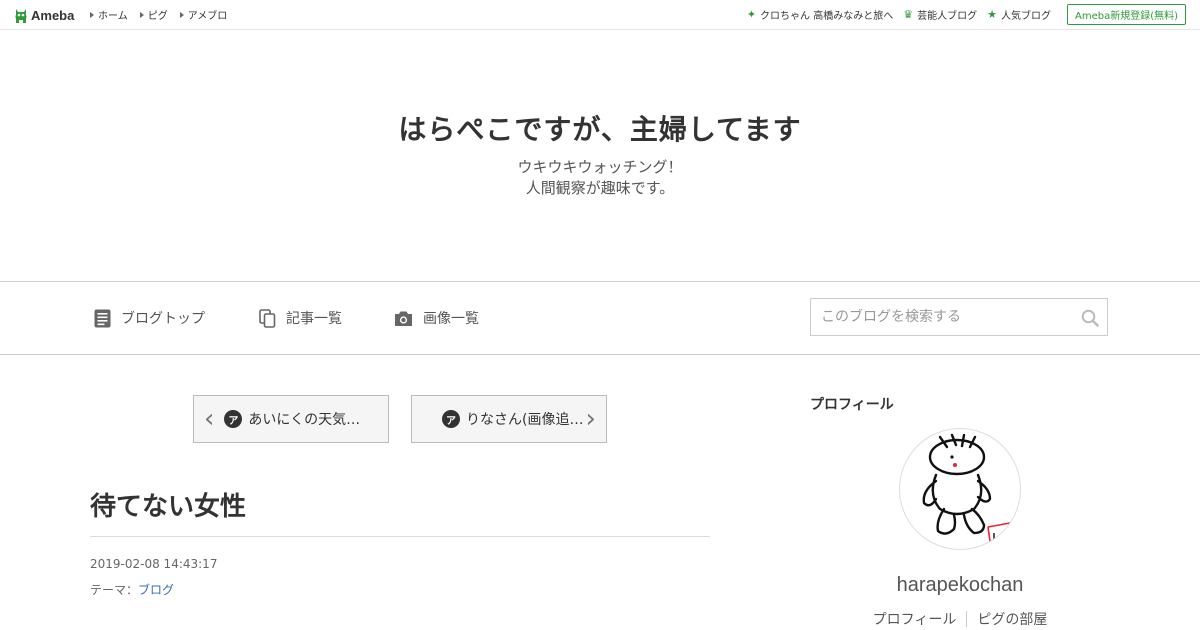 This screenshot has height=630, width=1200. Describe the element at coordinates (590, 419) in the screenshot. I see `chevron-right-icon: ›` at that location.